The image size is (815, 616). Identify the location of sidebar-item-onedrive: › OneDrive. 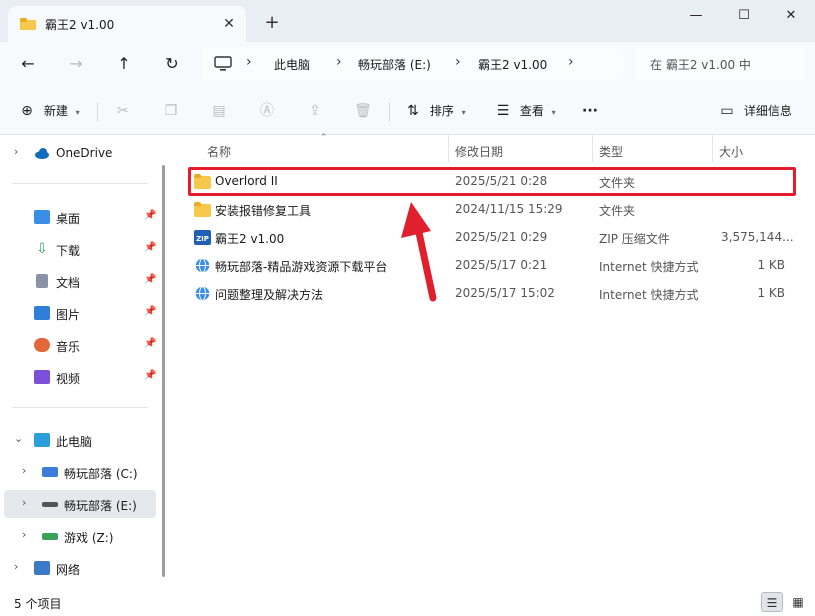
(80, 153).